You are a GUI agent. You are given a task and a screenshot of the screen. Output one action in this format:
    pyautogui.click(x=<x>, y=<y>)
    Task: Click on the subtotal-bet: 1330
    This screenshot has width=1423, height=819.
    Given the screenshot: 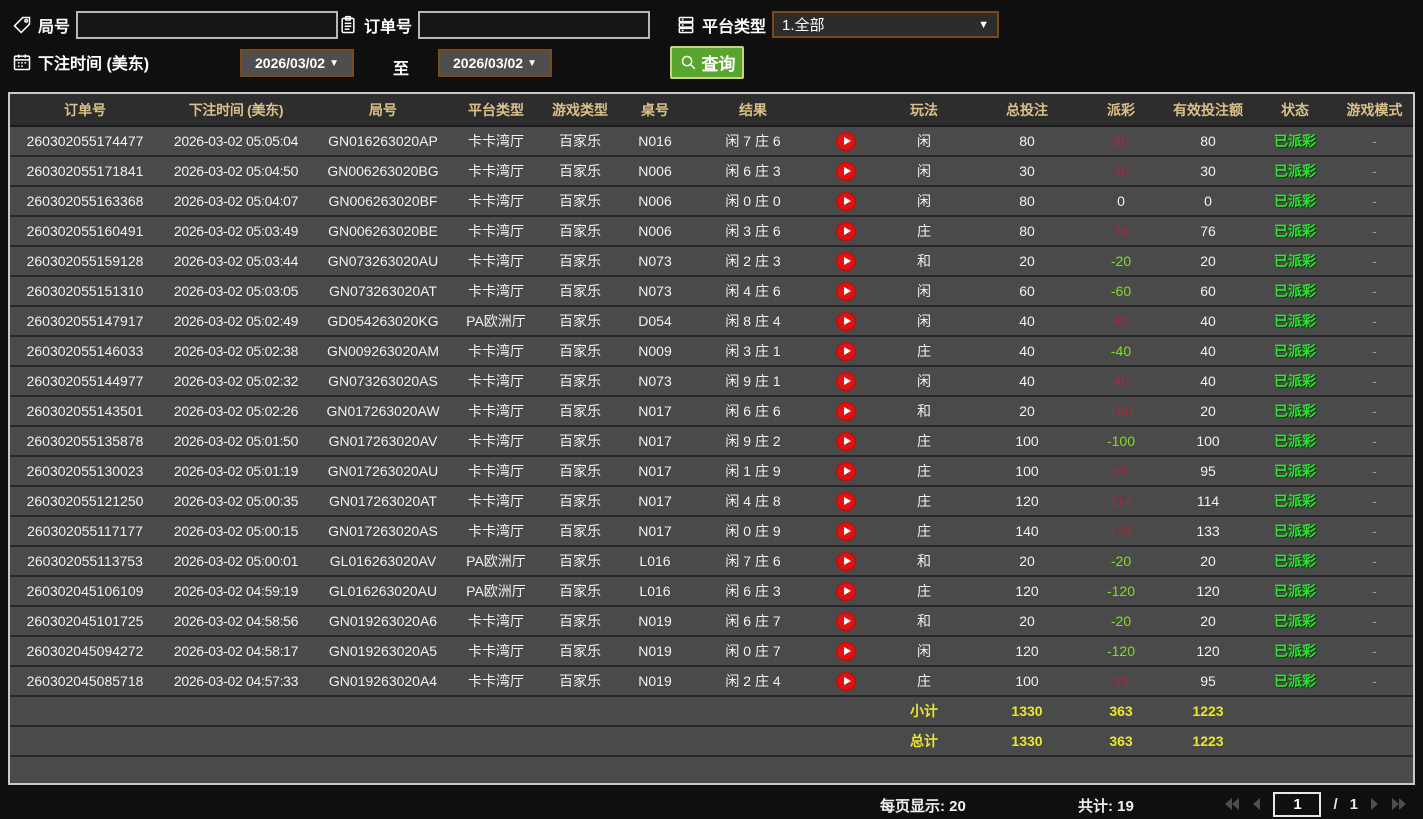 What is the action you would take?
    pyautogui.click(x=1027, y=711)
    